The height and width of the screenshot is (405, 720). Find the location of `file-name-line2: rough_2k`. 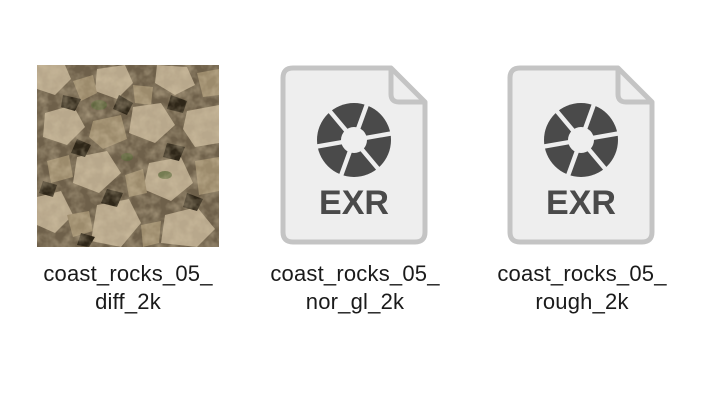

file-name-line2: rough_2k is located at coordinates (582, 301).